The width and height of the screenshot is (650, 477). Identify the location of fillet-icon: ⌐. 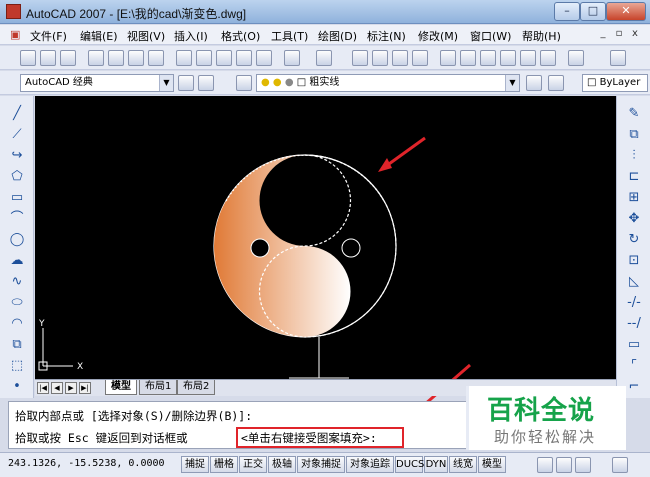
(634, 387).